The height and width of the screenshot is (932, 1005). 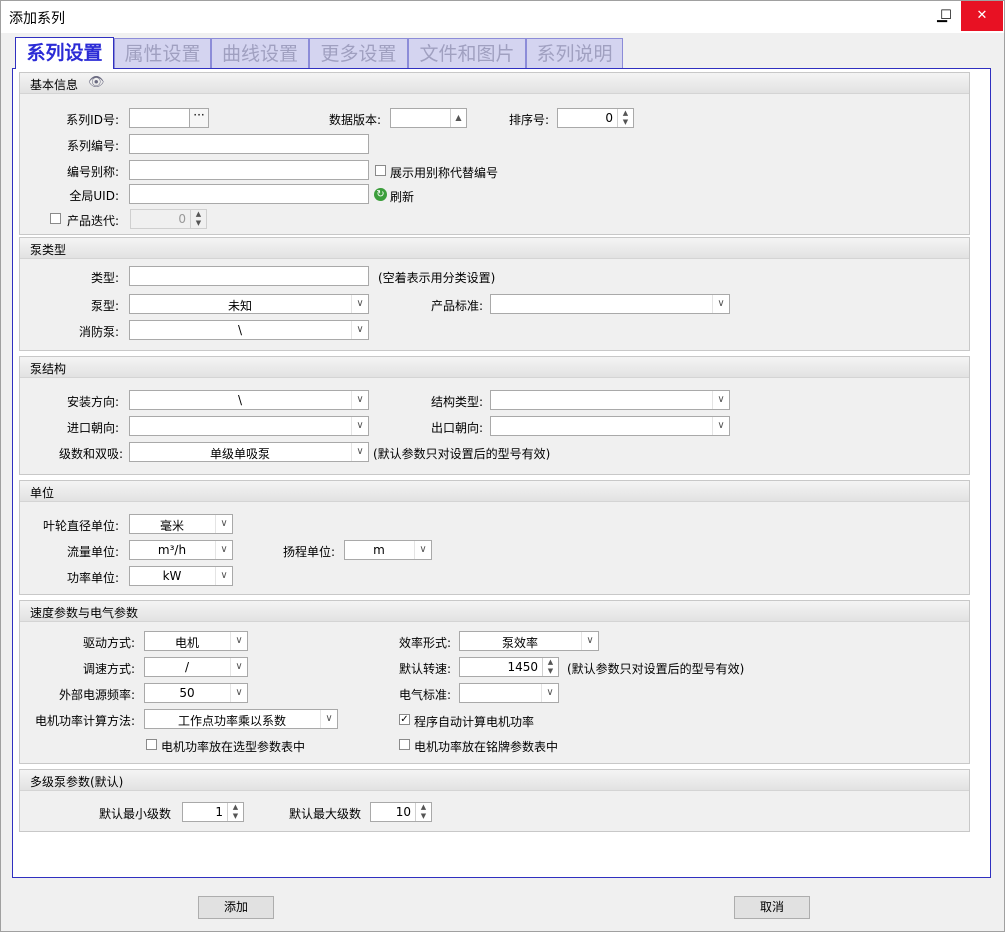 What do you see at coordinates (162, 53) in the screenshot?
I see `tab-property-settings: 属性设置` at bounding box center [162, 53].